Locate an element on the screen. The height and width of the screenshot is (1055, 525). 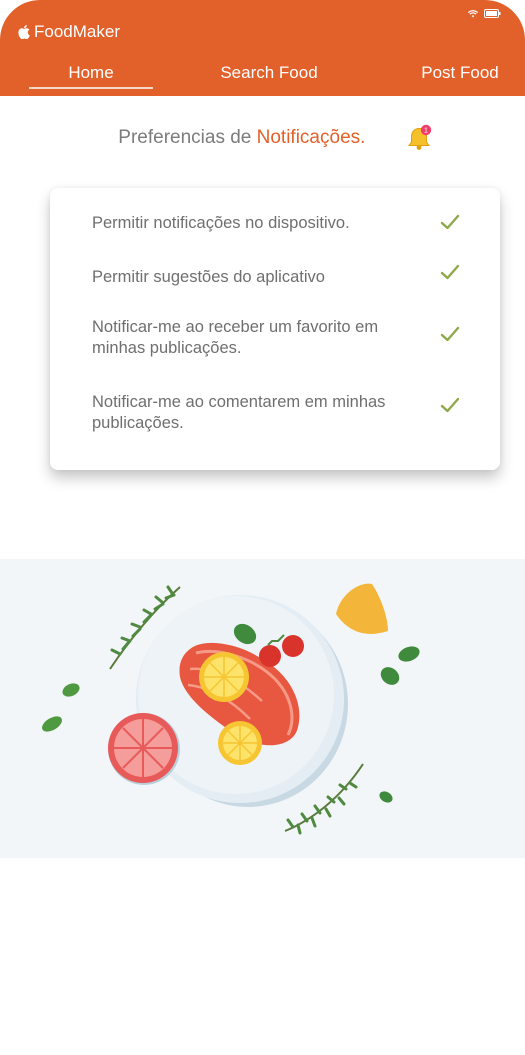
page-title-accent: Notificações. is located at coordinates (311, 137).